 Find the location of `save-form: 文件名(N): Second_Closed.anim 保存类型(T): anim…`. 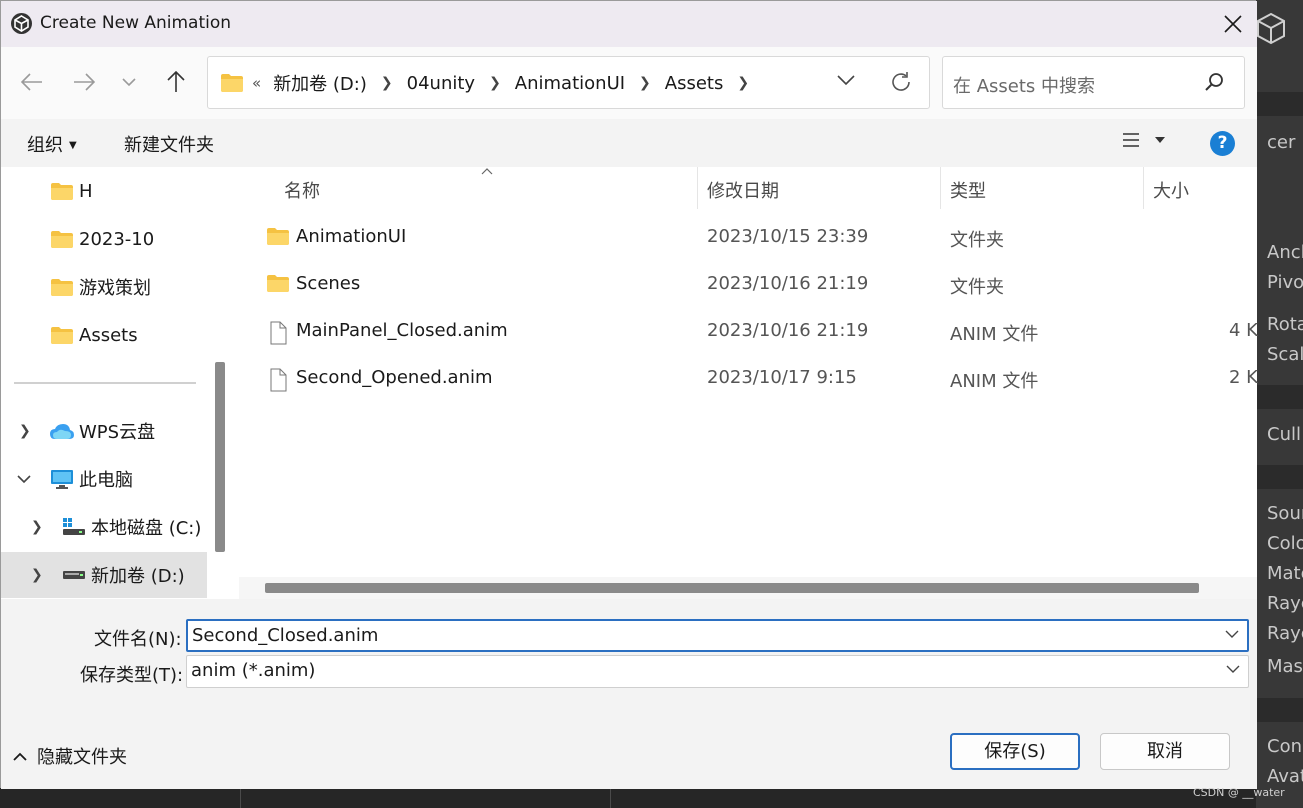

save-form: 文件名(N): Second_Closed.anim 保存类型(T): anim… is located at coordinates (629, 649).